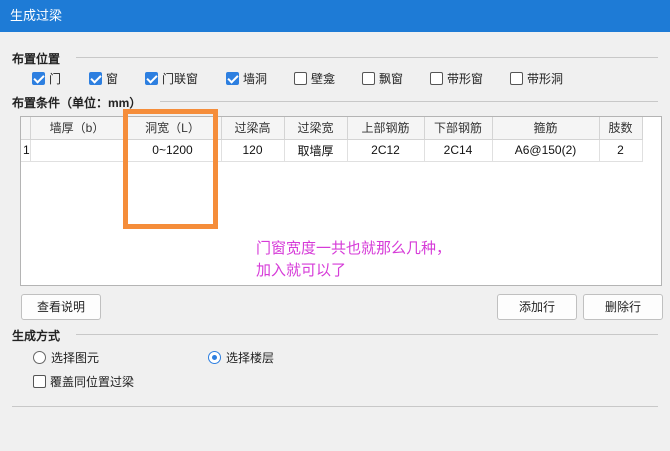 The image size is (670, 451). Describe the element at coordinates (61, 307) in the screenshot. I see `view-help-button: 查看说明` at that location.